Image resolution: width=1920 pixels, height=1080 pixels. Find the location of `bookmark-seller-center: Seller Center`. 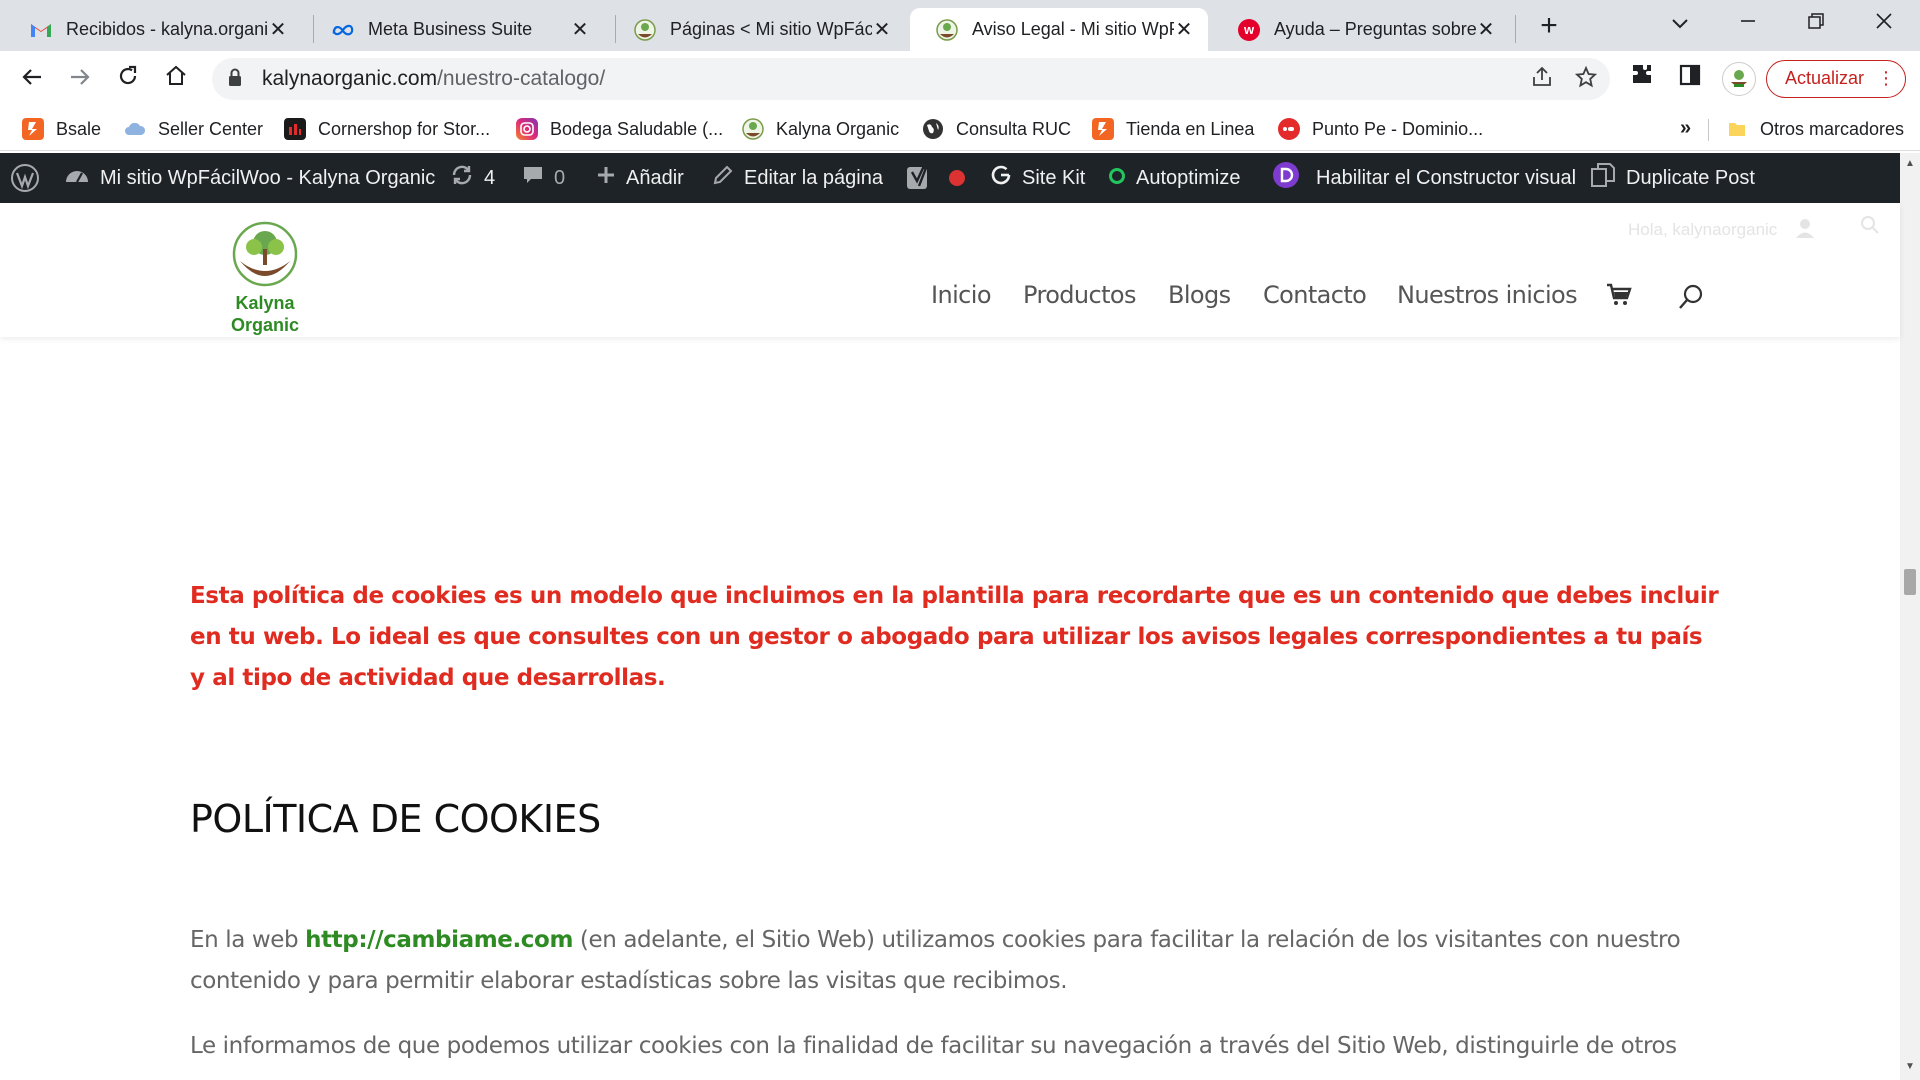

bookmark-seller-center: Seller Center is located at coordinates (193, 129).